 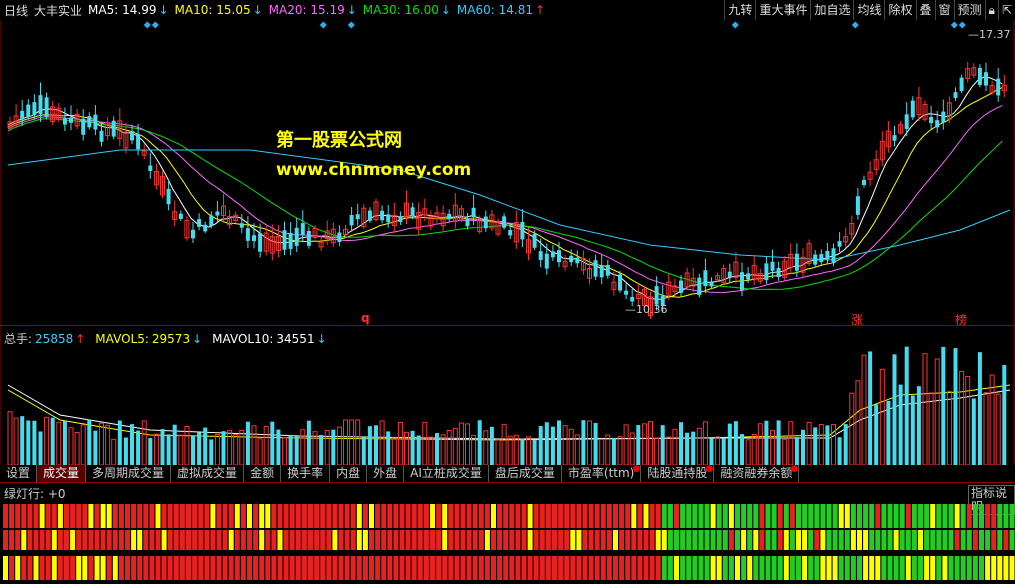 I want to click on tab-11: 陆股通持股 ●, so click(x=678, y=473).